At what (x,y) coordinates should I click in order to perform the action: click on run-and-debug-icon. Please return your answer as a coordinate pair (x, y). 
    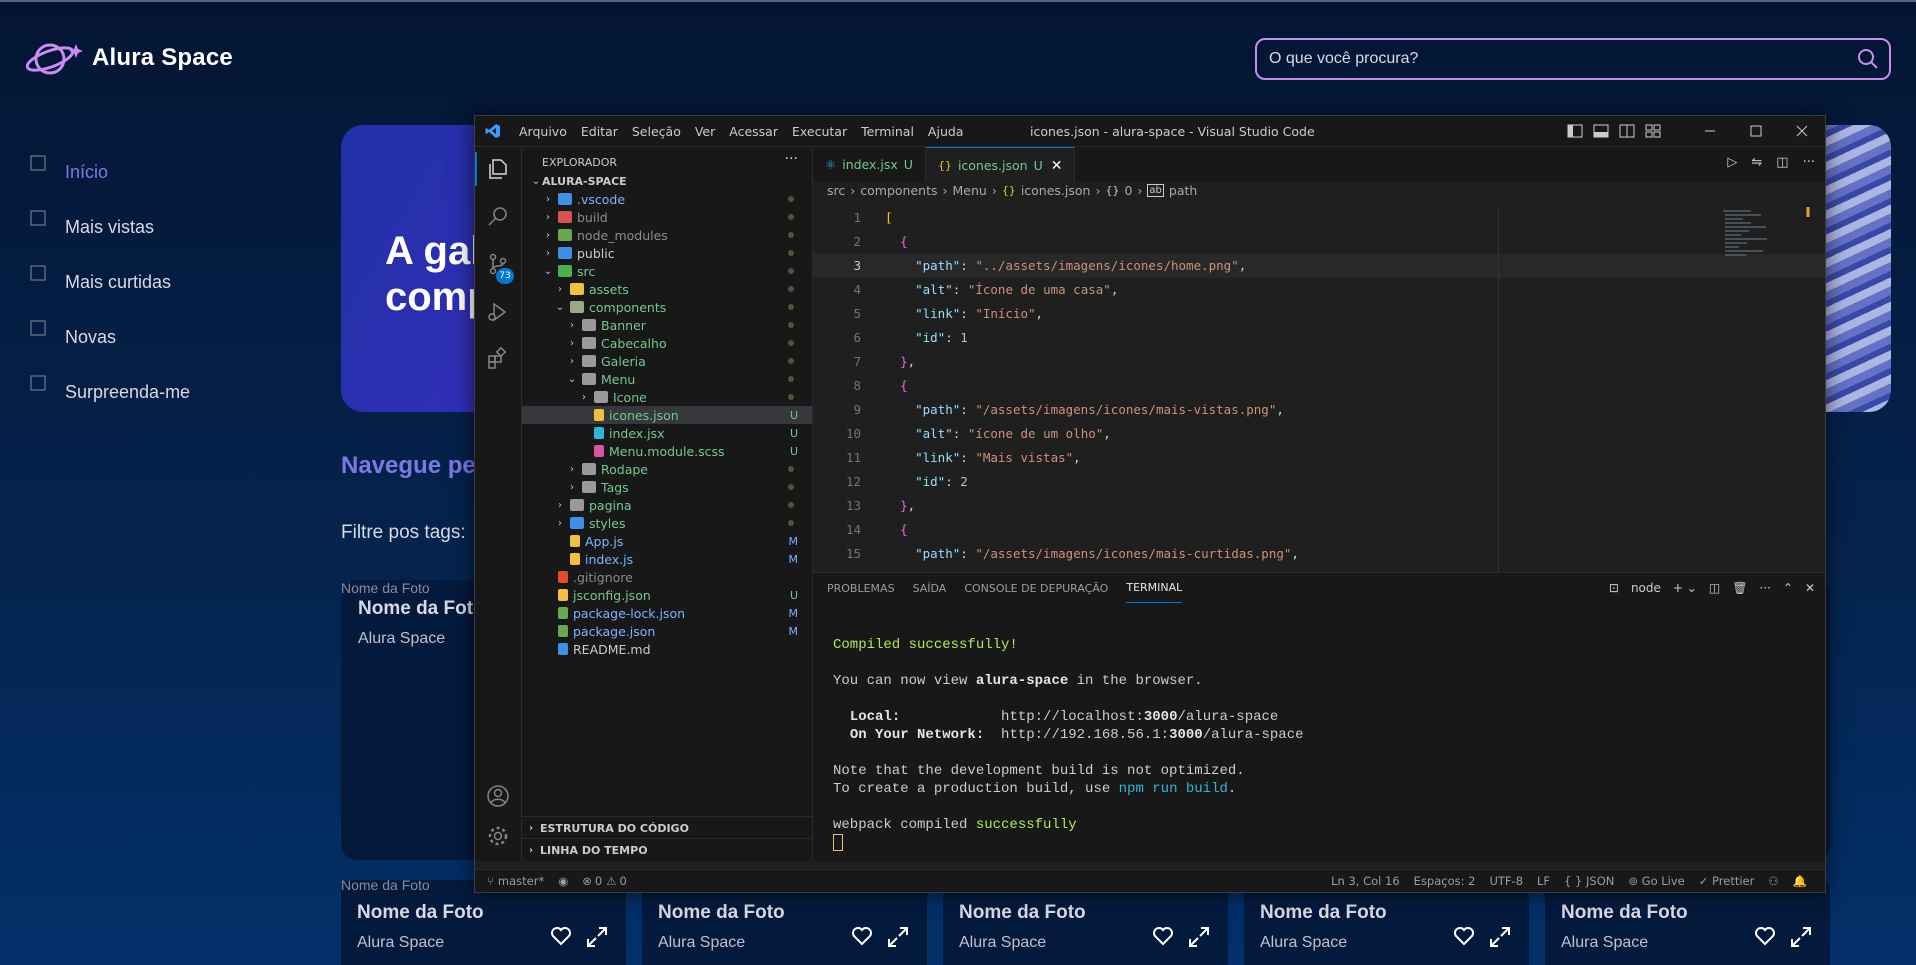
    Looking at the image, I should click on (498, 312).